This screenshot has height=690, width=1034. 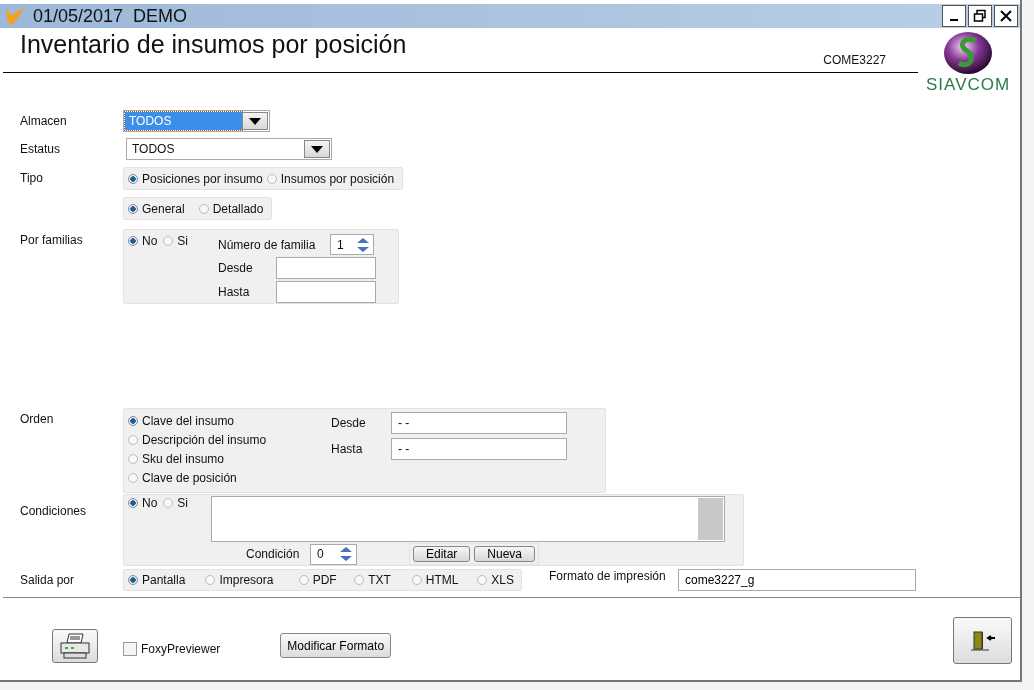 I want to click on print-button, so click(x=75, y=646).